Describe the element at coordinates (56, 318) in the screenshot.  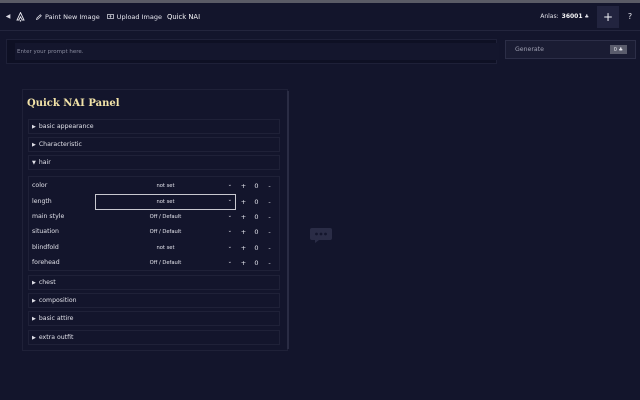
I see `section-label: basic attire` at that location.